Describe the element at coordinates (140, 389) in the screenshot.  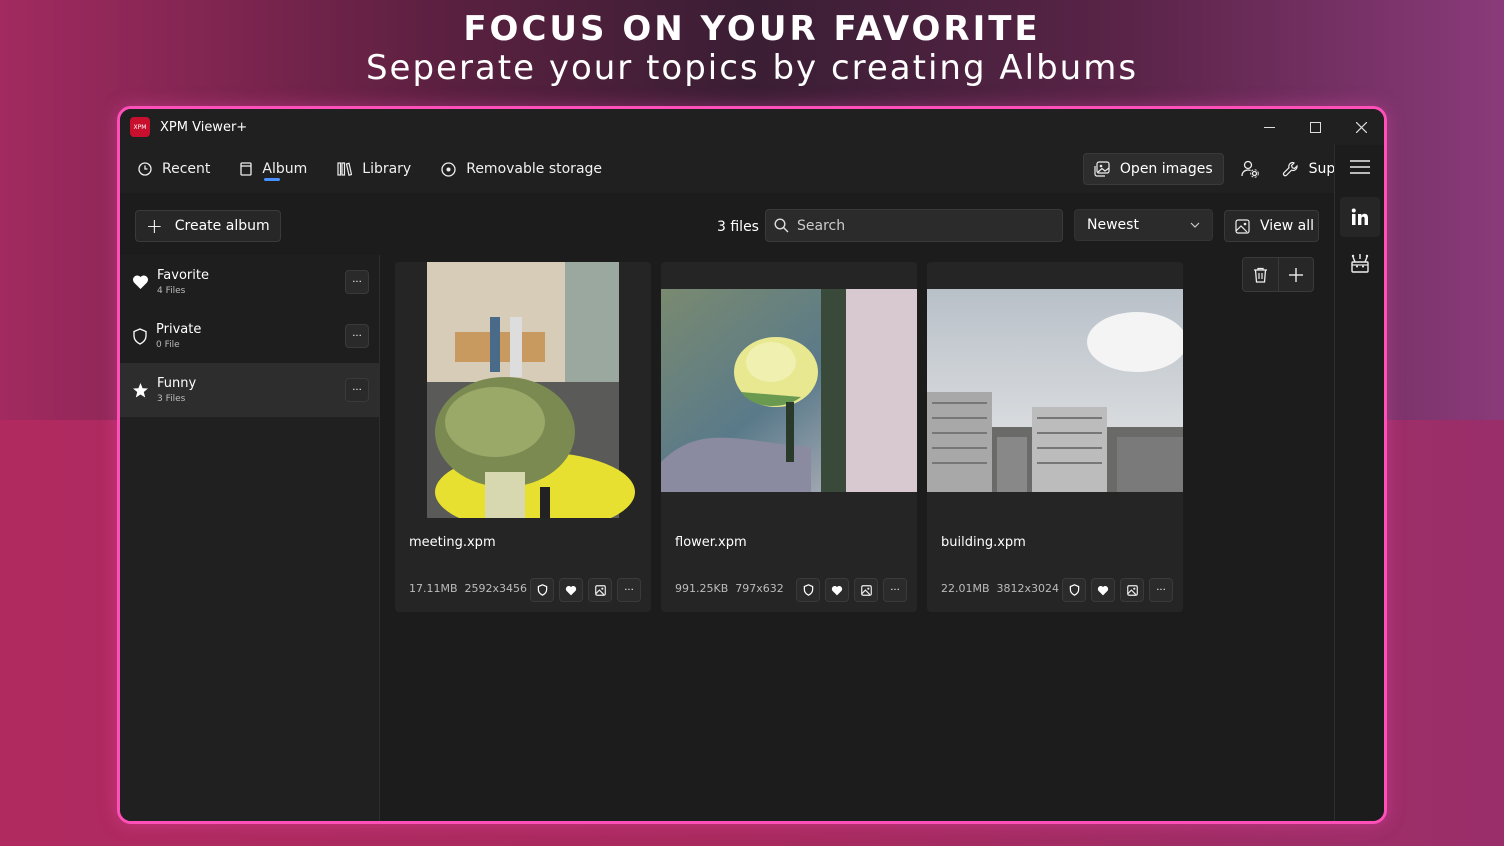
I see `star-icon` at that location.